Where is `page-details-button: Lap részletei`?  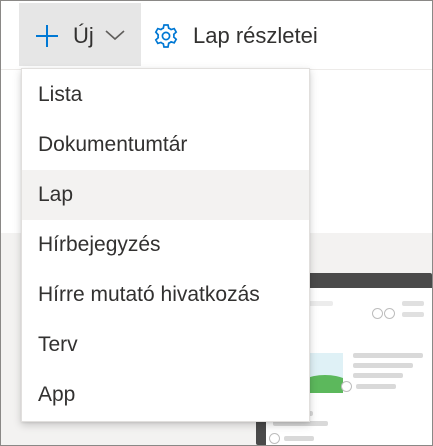
page-details-button: Lap részletei is located at coordinates (240, 34).